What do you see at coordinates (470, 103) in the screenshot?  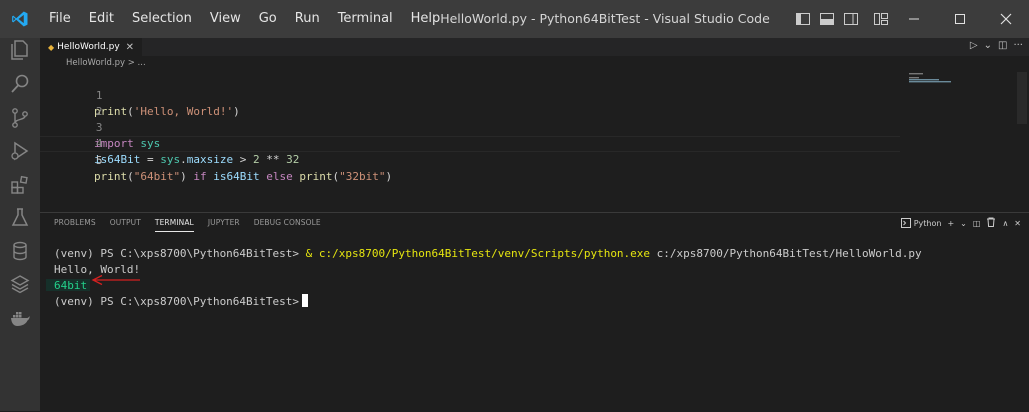 I see `code-line: 2` at bounding box center [470, 103].